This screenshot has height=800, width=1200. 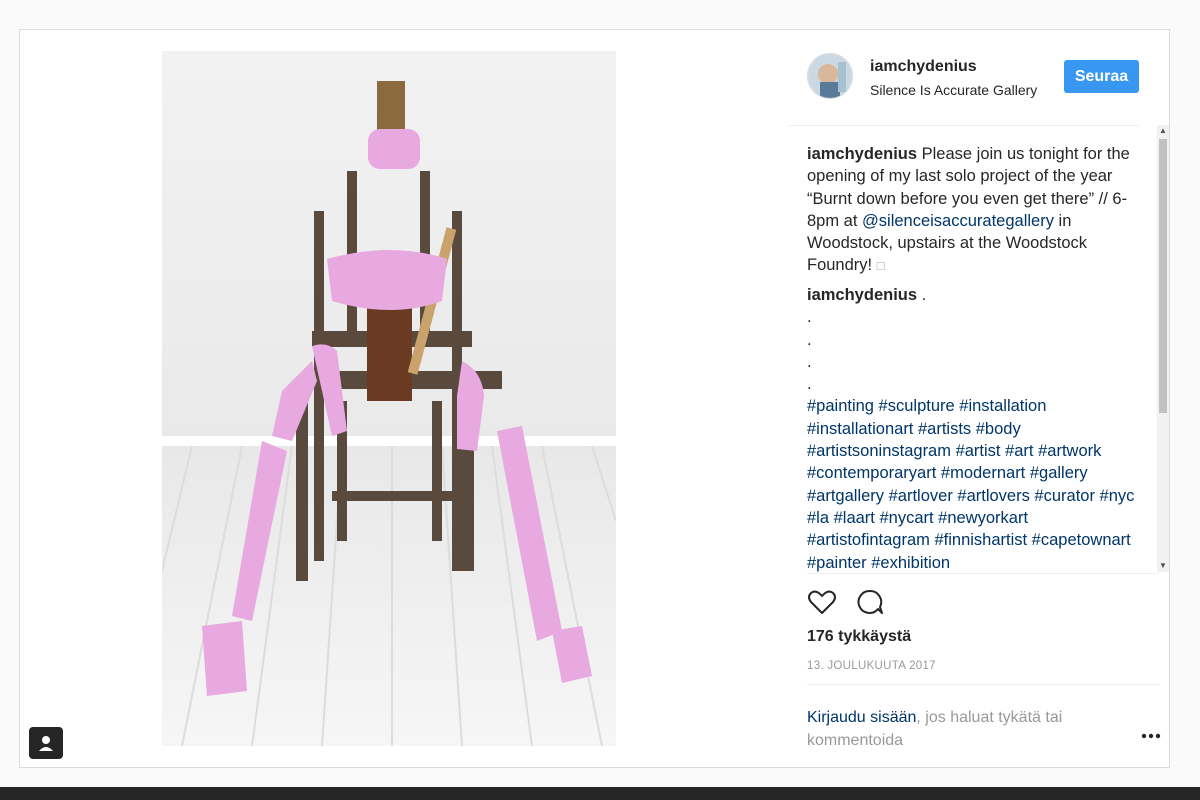 I want to click on speech-bubble-icon, so click(x=870, y=601).